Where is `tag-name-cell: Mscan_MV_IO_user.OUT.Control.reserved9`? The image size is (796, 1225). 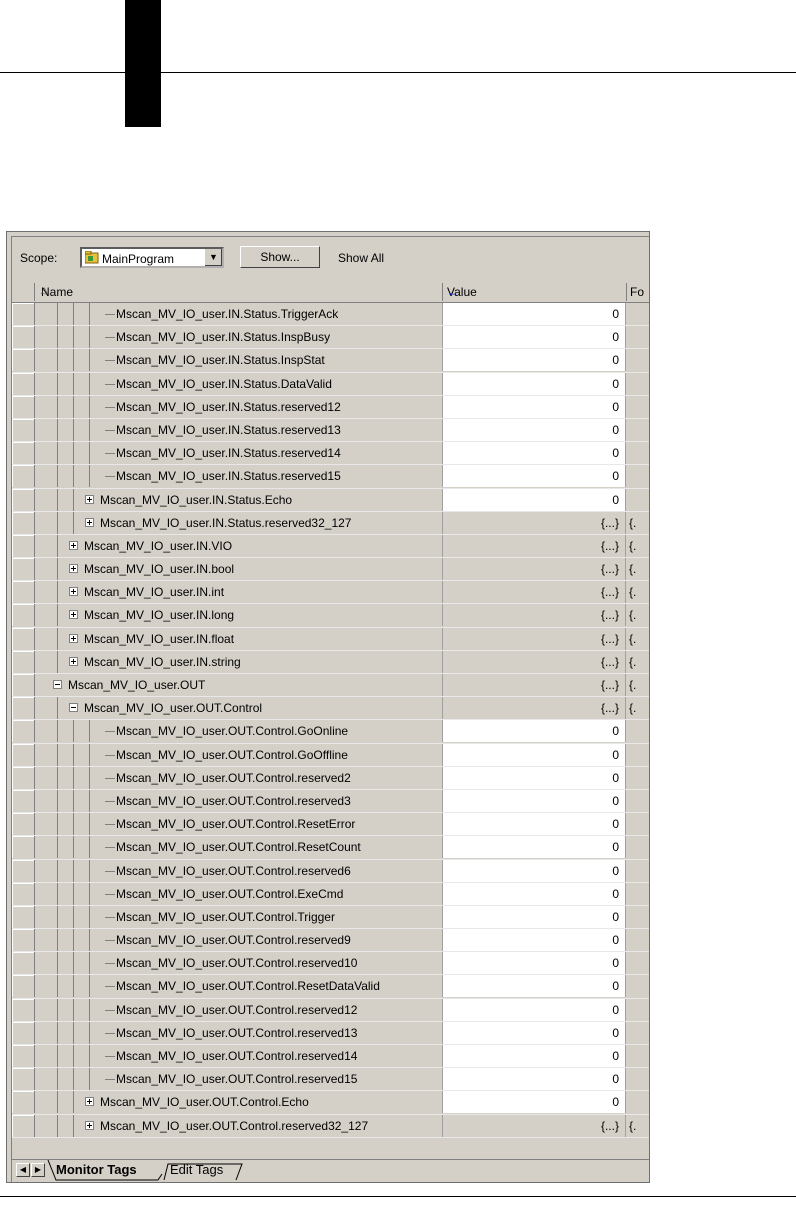
tag-name-cell: Mscan_MV_IO_user.OUT.Control.reserved9 is located at coordinates (239, 940).